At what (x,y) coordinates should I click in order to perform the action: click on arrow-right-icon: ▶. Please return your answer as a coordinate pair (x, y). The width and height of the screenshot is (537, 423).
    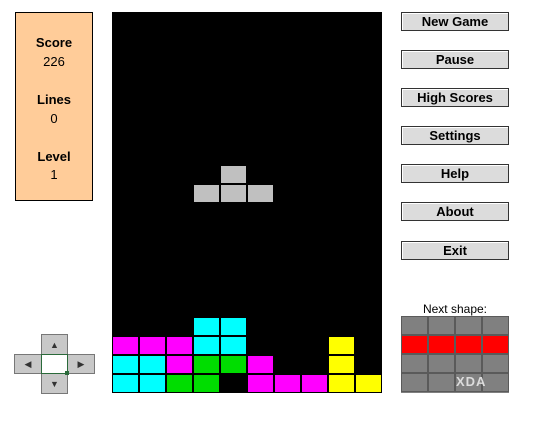
    Looking at the image, I should click on (81, 363).